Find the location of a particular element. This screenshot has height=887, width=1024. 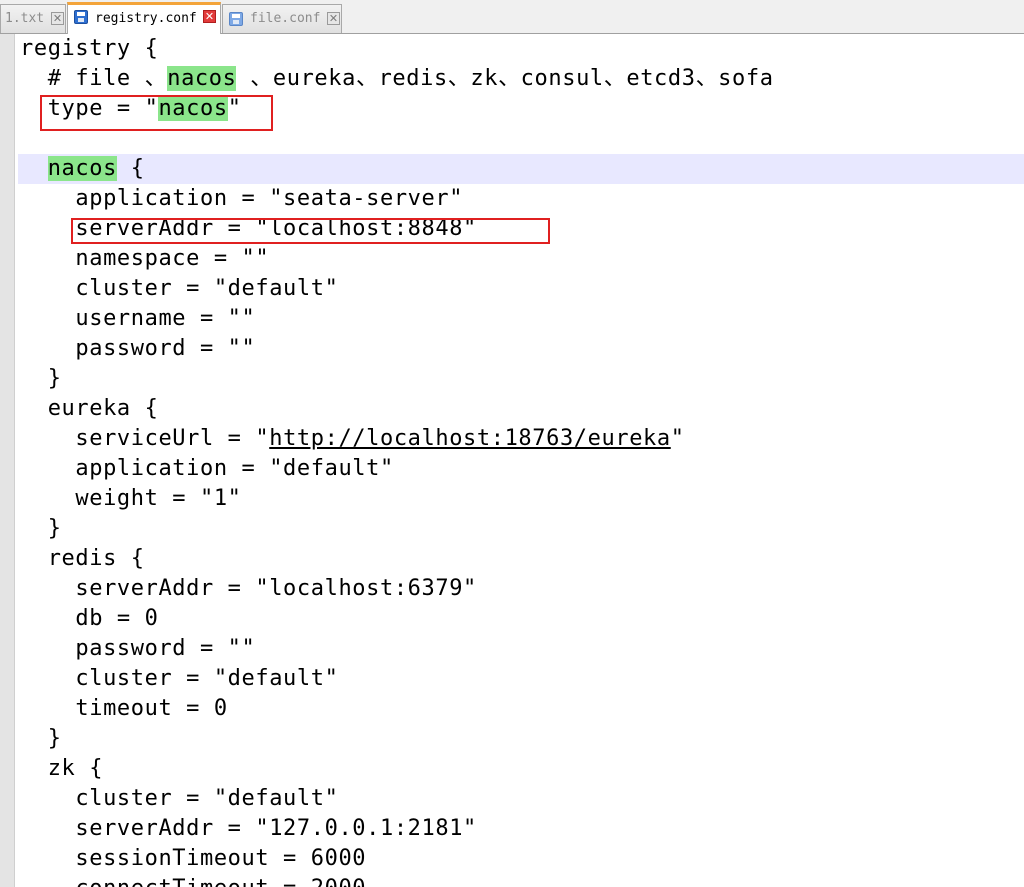

url-link: http://localhost:18763/eureka is located at coordinates (470, 438).